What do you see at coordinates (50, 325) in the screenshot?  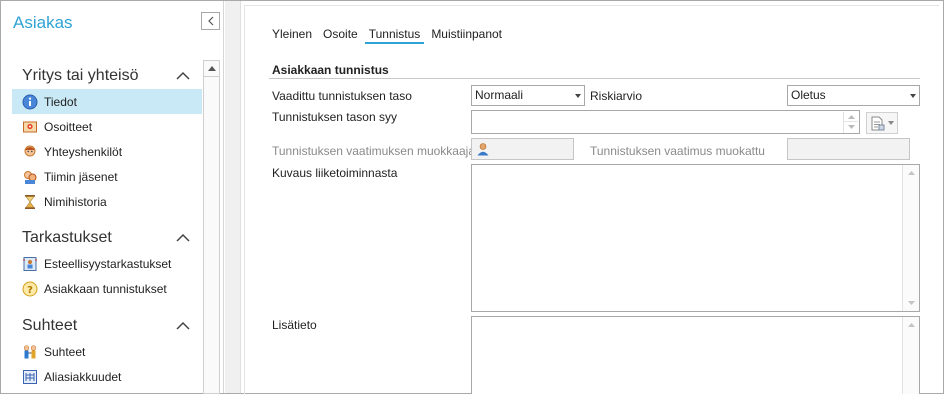 I see `nav-section-heading: Suhteet` at bounding box center [50, 325].